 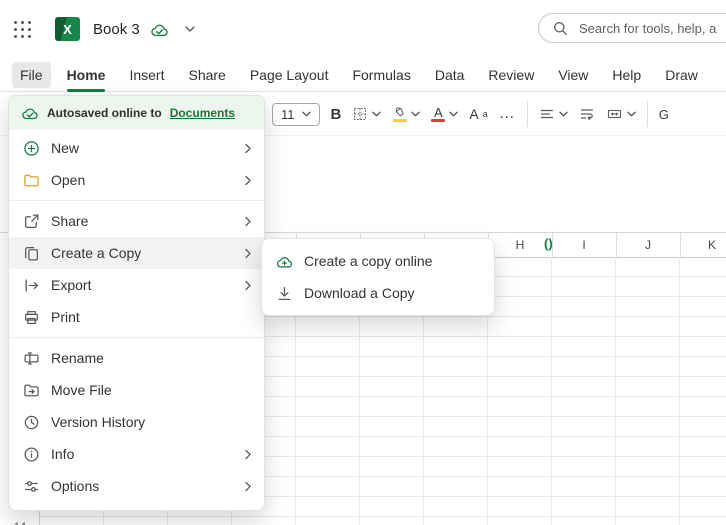 I want to click on info-icon, so click(x=31, y=454).